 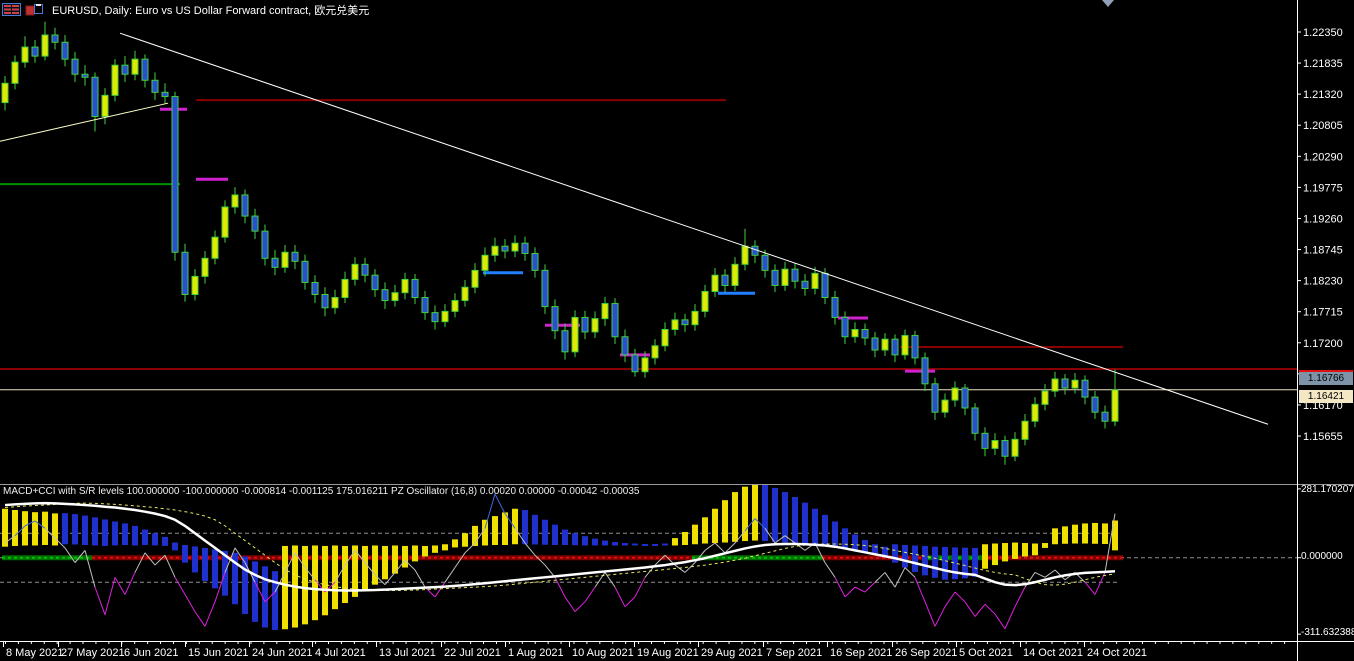 I want to click on svg-text: 4 Jul 2021, so click(x=340, y=653).